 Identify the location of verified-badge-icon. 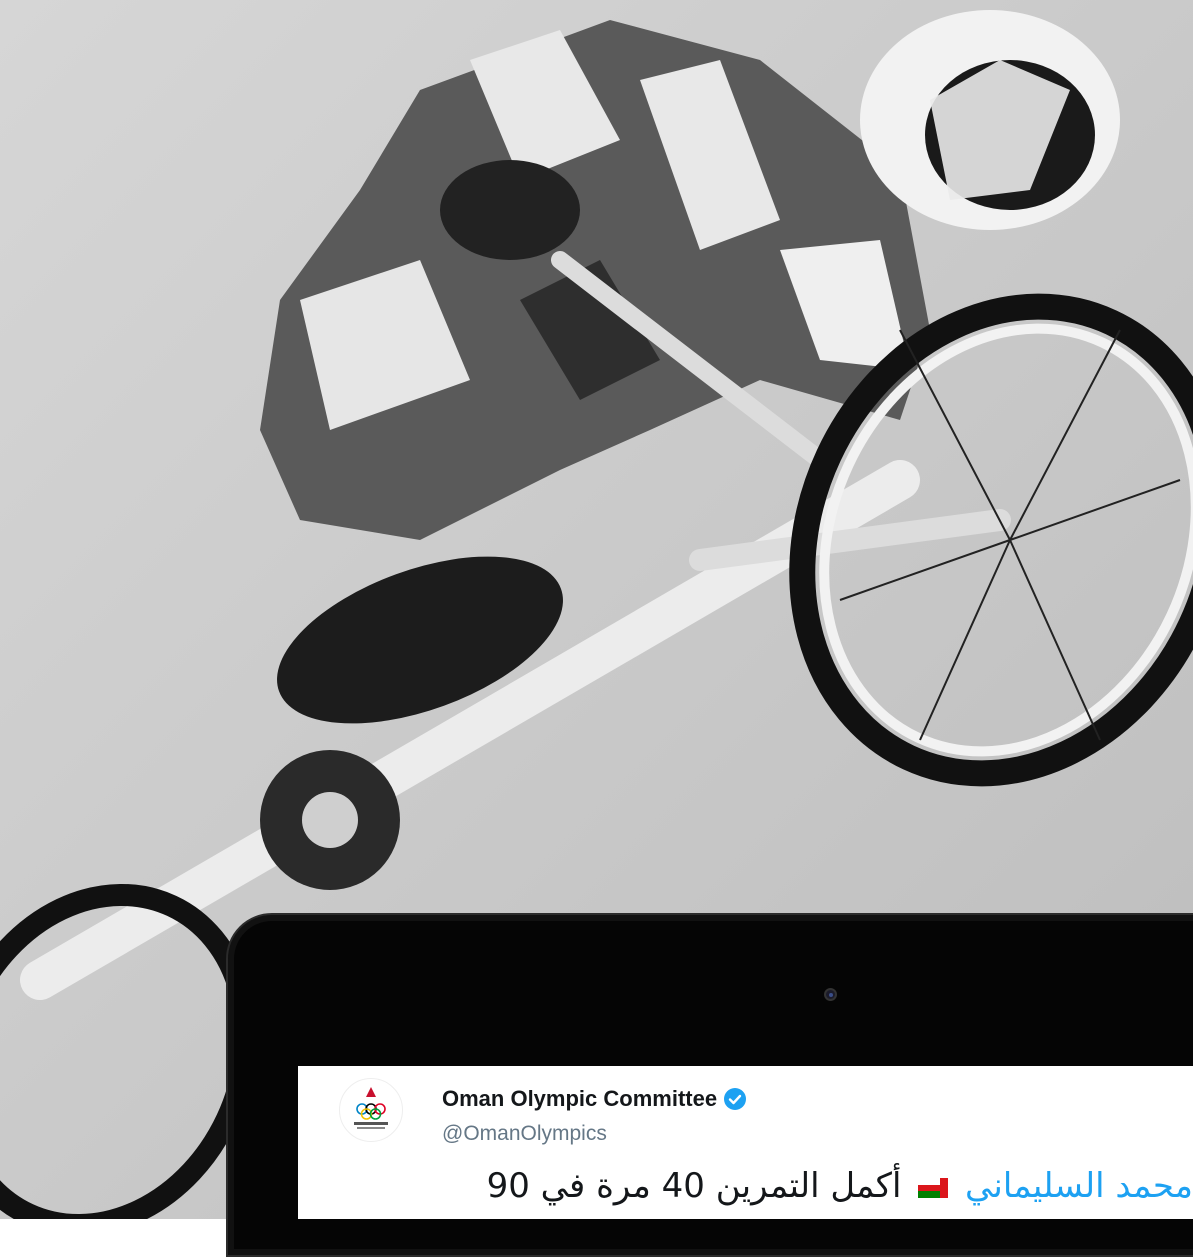
(735, 1099).